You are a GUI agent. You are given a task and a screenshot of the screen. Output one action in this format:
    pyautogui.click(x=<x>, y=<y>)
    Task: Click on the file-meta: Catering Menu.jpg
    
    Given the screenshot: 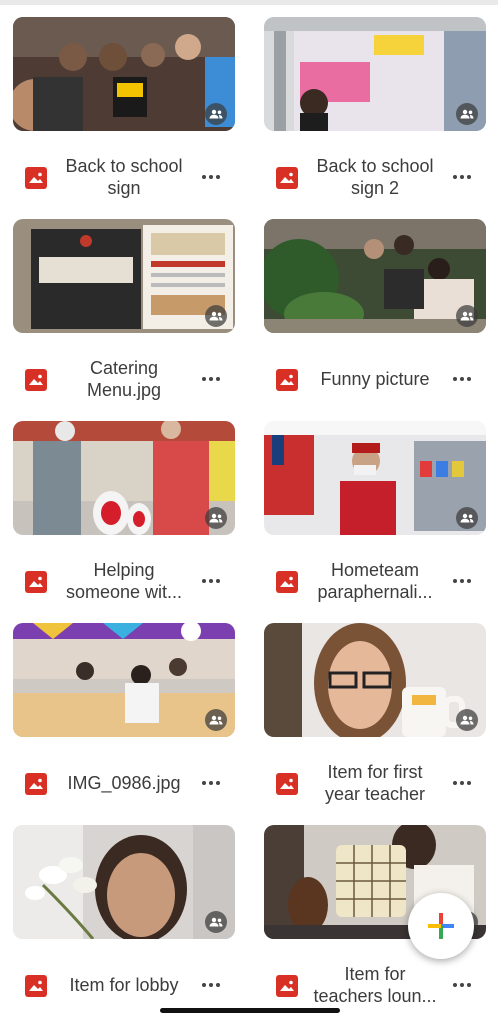 What is the action you would take?
    pyautogui.click(x=124, y=371)
    